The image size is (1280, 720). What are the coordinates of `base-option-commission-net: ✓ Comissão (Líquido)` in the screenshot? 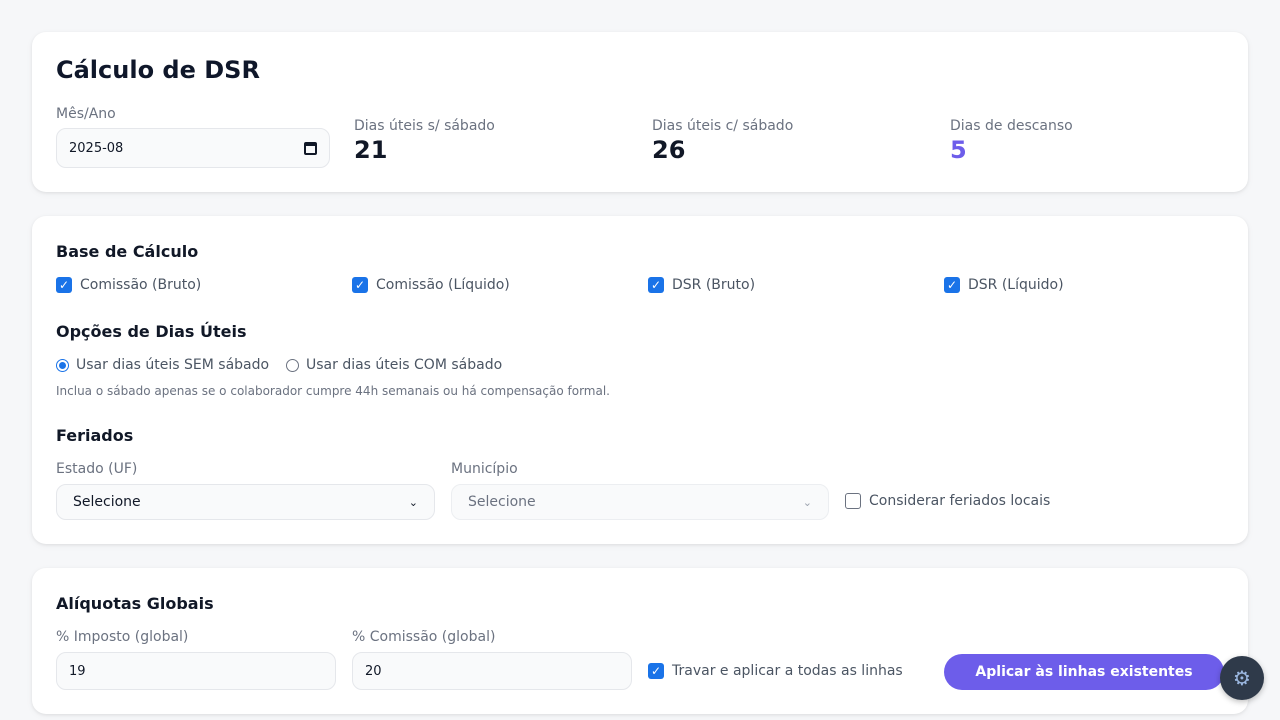 It's located at (431, 285).